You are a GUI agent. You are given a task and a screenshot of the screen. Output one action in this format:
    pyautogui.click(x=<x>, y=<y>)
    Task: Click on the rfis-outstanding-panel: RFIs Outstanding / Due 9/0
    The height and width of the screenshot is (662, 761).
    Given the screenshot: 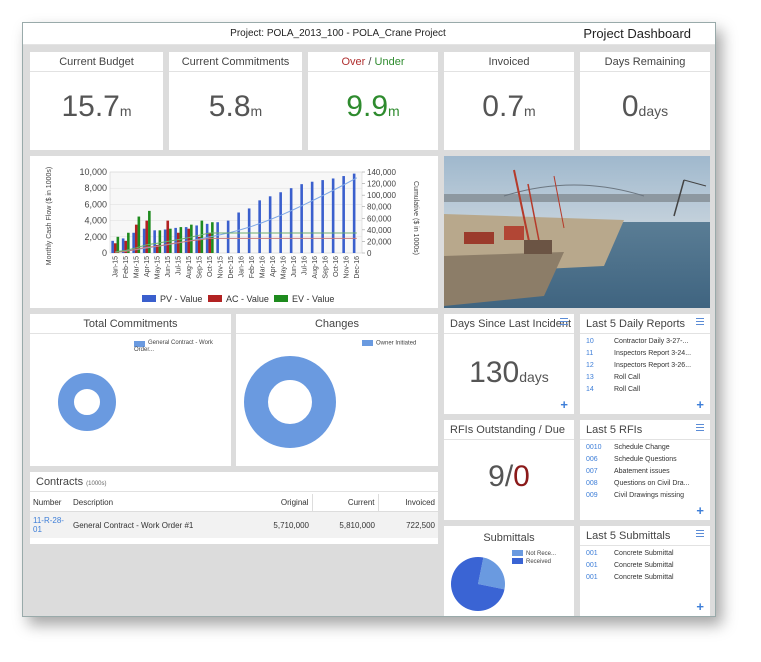 What is the action you would take?
    pyautogui.click(x=509, y=470)
    